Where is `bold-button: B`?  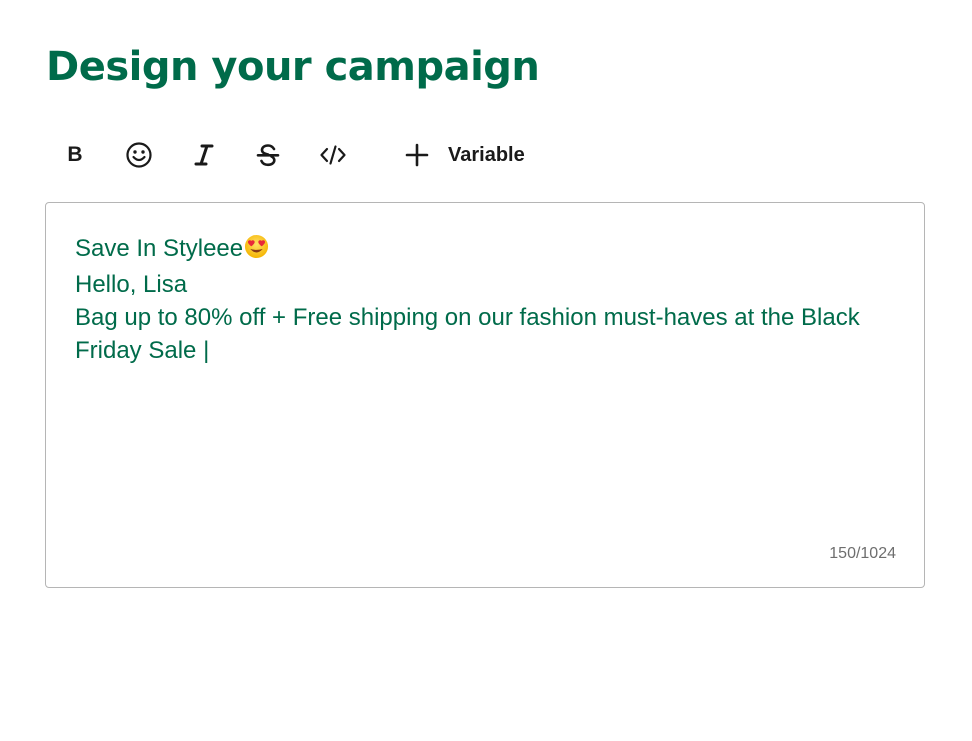
bold-button: B is located at coordinates (75, 155).